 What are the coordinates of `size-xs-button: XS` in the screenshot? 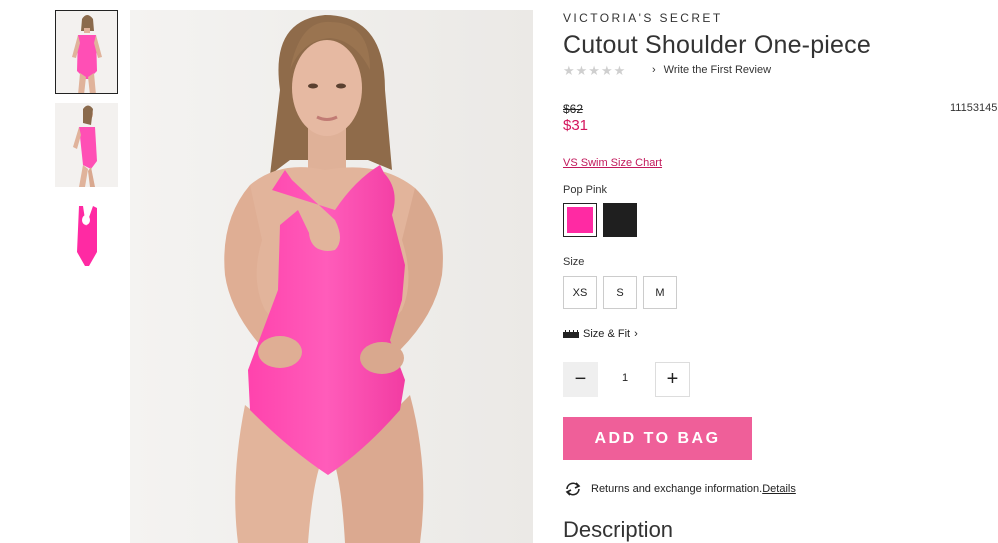 It's located at (580, 292).